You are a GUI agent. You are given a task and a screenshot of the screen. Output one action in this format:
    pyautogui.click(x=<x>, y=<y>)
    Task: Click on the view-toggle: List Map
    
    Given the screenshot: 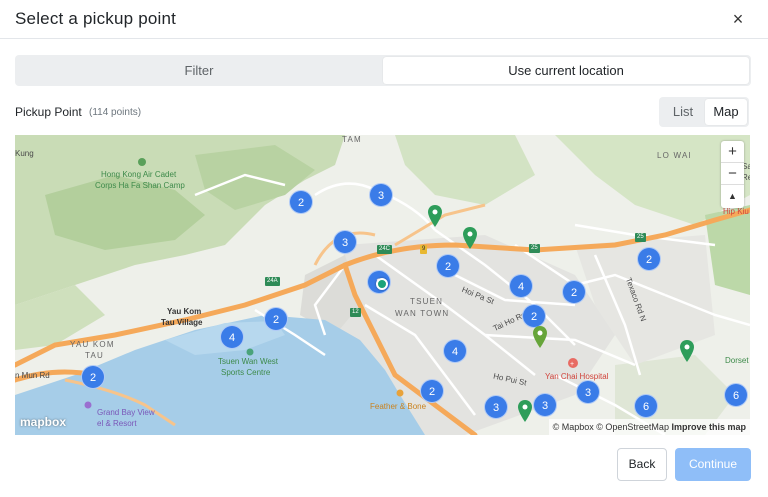 What is the action you would take?
    pyautogui.click(x=704, y=112)
    